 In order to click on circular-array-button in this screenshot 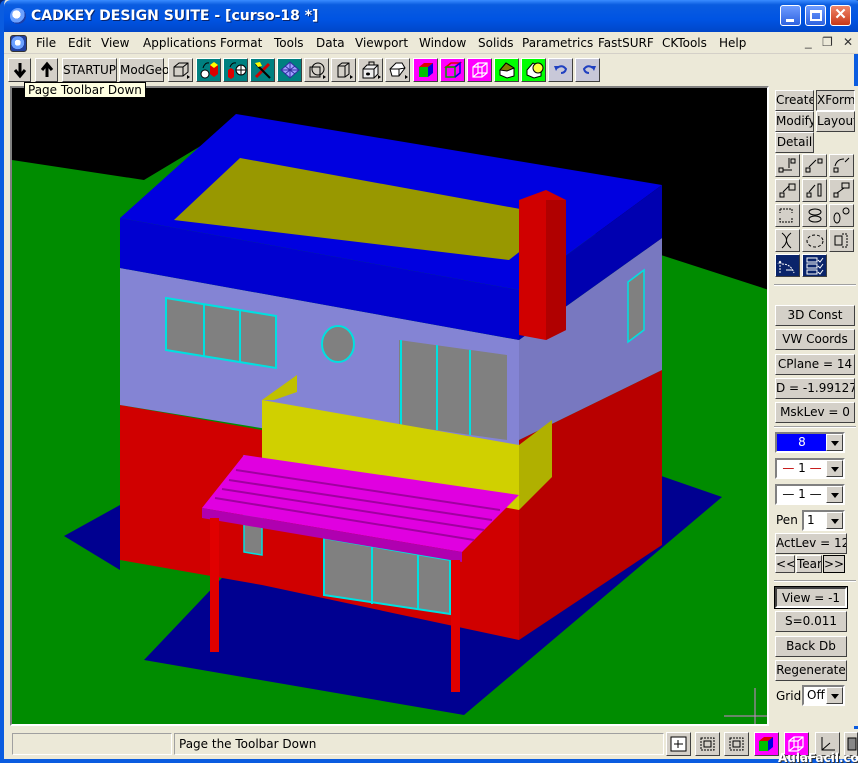, I will do `click(814, 240)`.